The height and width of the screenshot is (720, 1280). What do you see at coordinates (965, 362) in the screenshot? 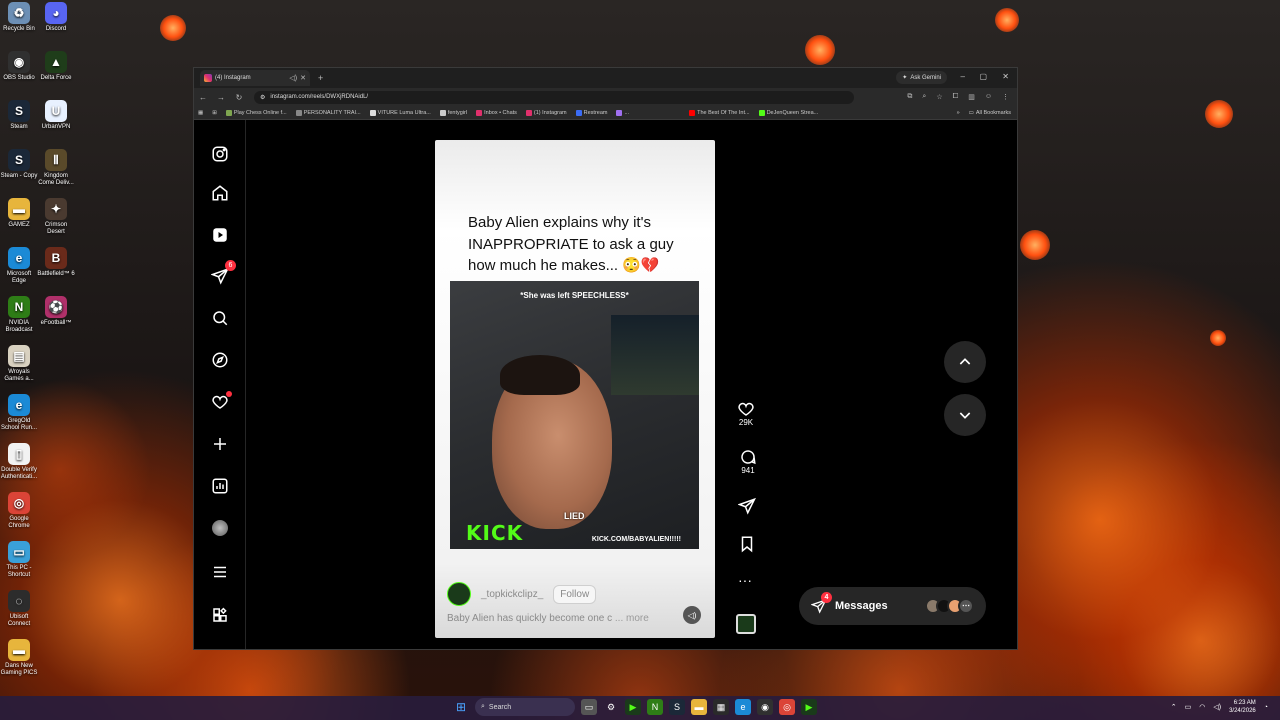
I see `previous-reel-button` at bounding box center [965, 362].